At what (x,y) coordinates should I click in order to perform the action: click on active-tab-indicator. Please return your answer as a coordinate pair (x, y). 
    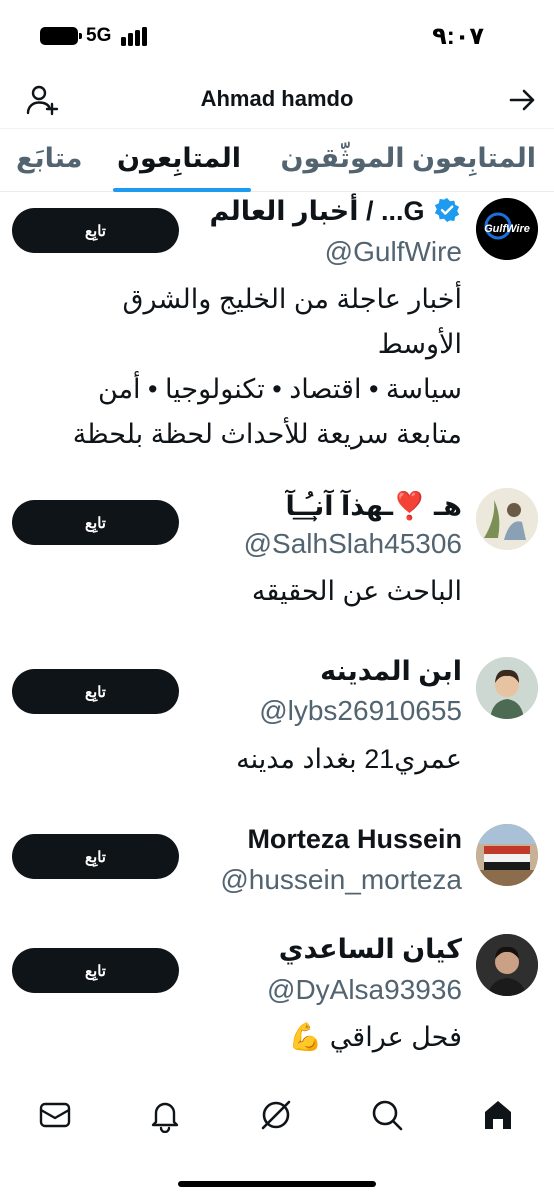
    Looking at the image, I should click on (182, 190).